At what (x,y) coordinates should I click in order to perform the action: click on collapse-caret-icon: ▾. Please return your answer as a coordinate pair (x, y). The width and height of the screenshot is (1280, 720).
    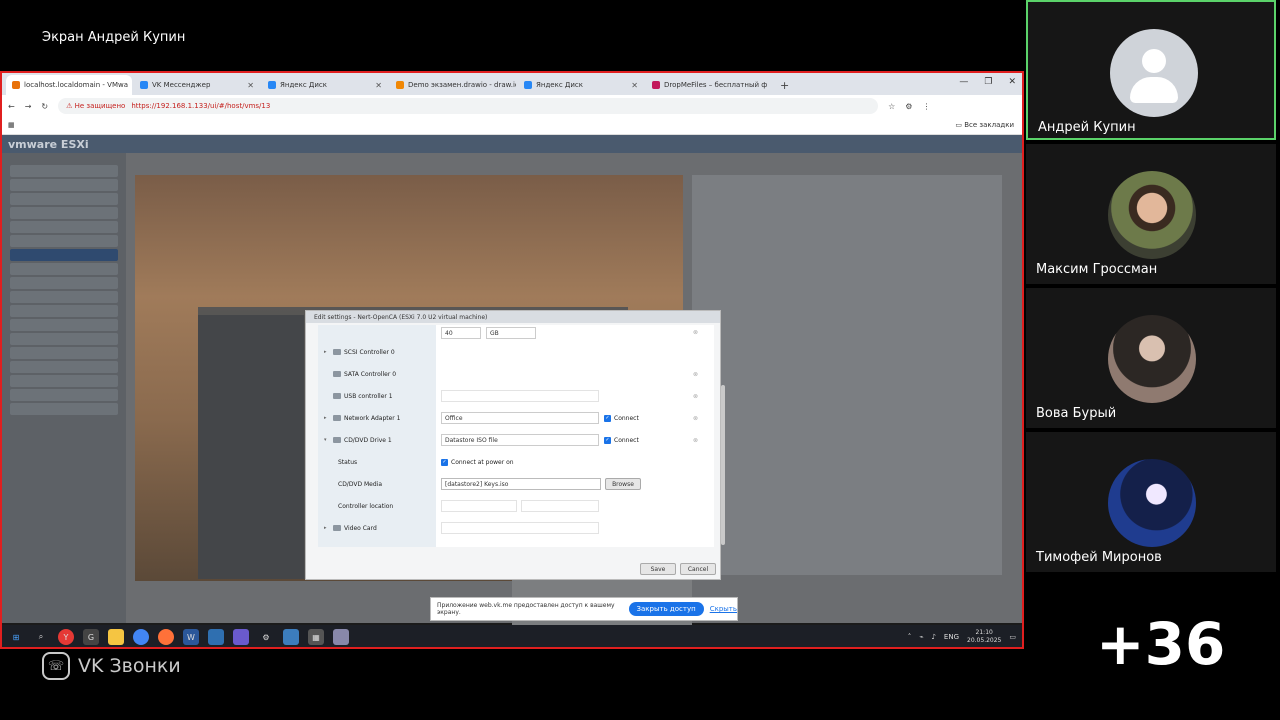
    Looking at the image, I should click on (327, 440).